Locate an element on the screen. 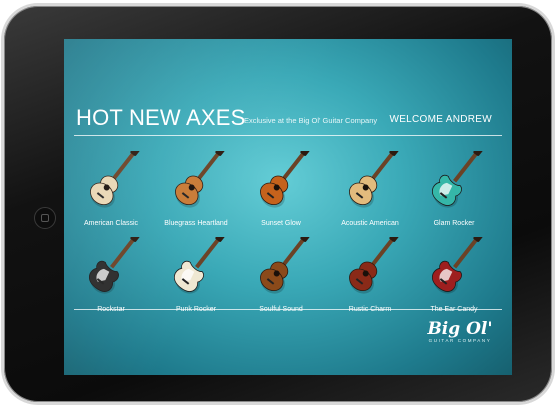 Image resolution: width=555 pixels, height=406 pixels. guitar-card: Sunset Glow is located at coordinates (281, 189).